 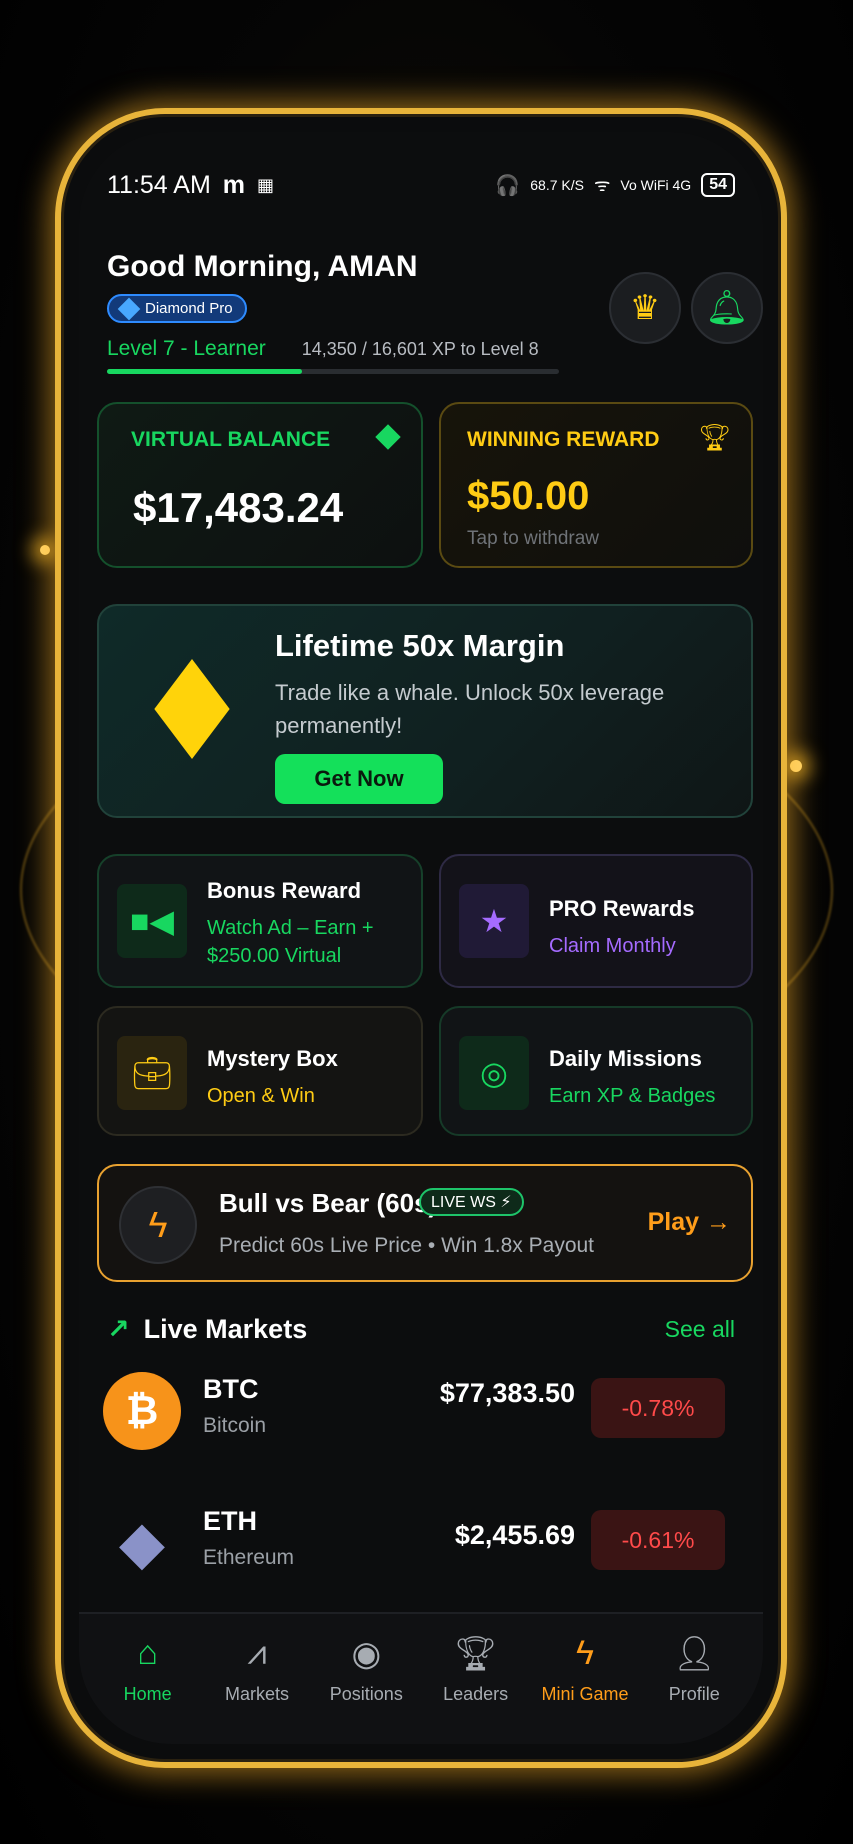 What do you see at coordinates (205, 371) in the screenshot?
I see `xp-progress-fill` at bounding box center [205, 371].